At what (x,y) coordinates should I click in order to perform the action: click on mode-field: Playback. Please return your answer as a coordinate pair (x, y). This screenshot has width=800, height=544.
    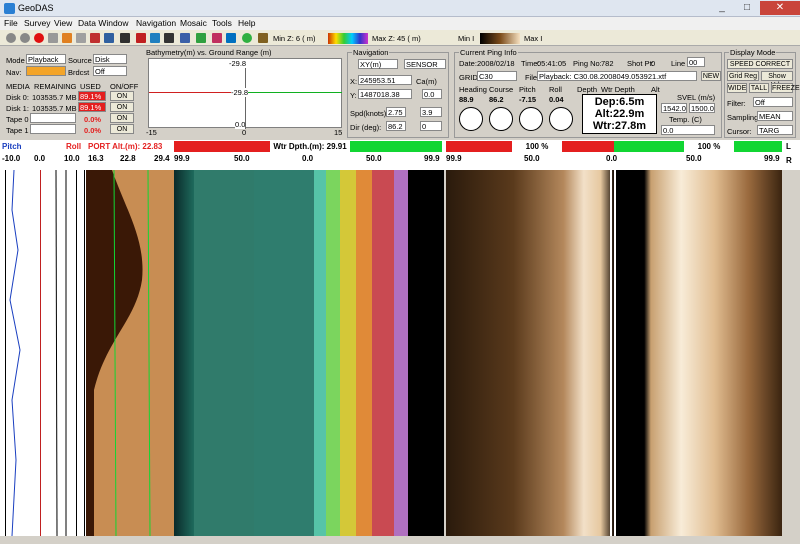
    Looking at the image, I should click on (46, 59).